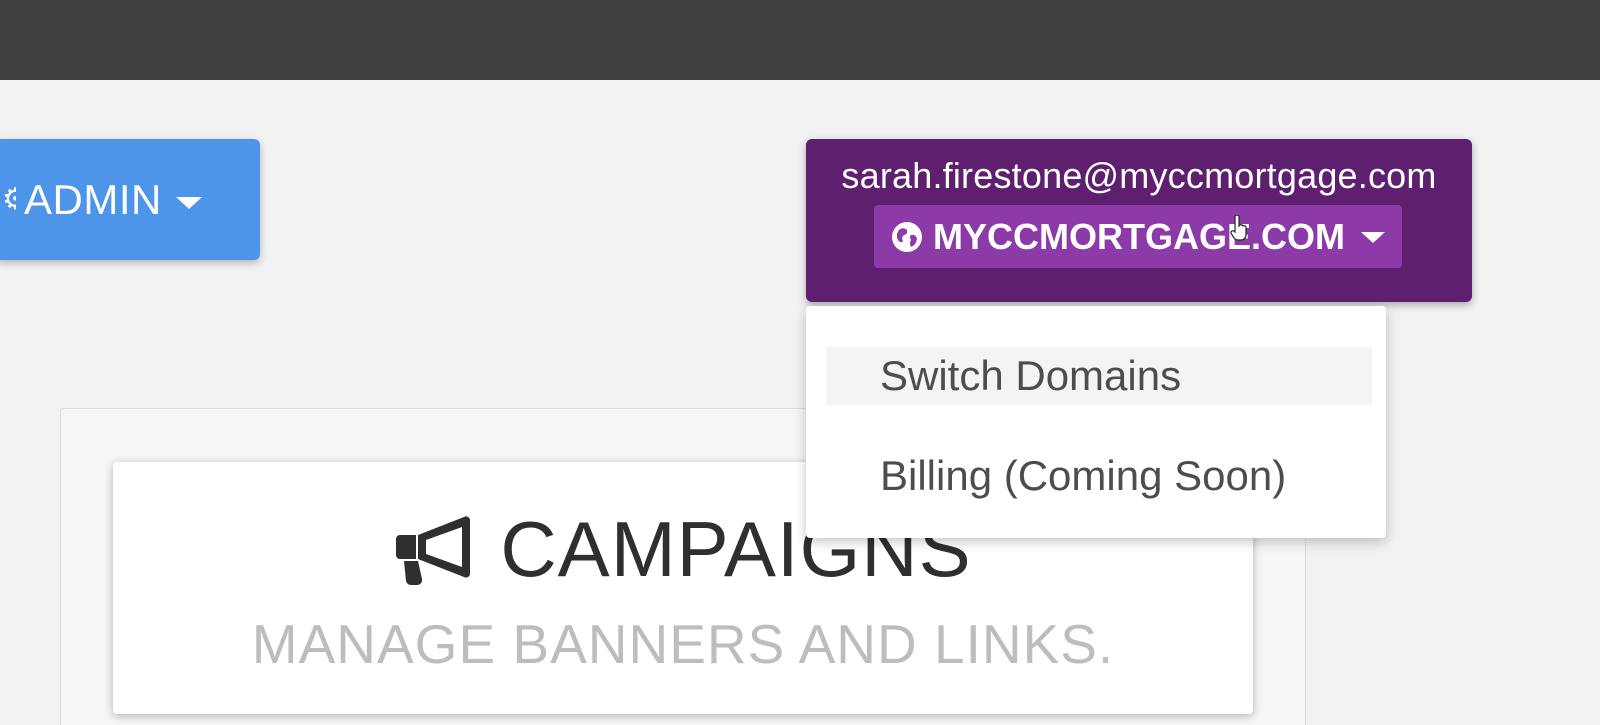  Describe the element at coordinates (1099, 476) in the screenshot. I see `menu-item-billing: Billing (Coming Soon)` at that location.